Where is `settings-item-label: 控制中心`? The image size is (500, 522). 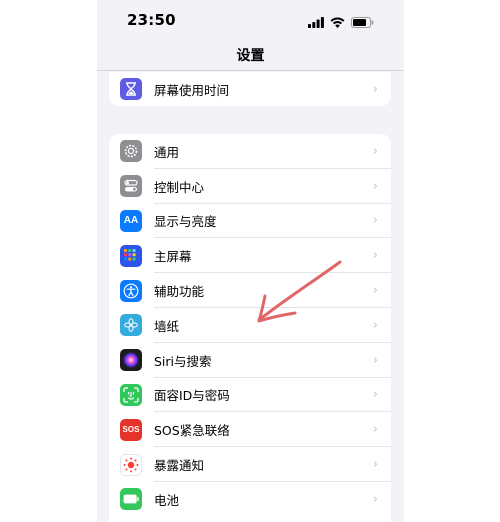 settings-item-label: 控制中心 is located at coordinates (179, 187).